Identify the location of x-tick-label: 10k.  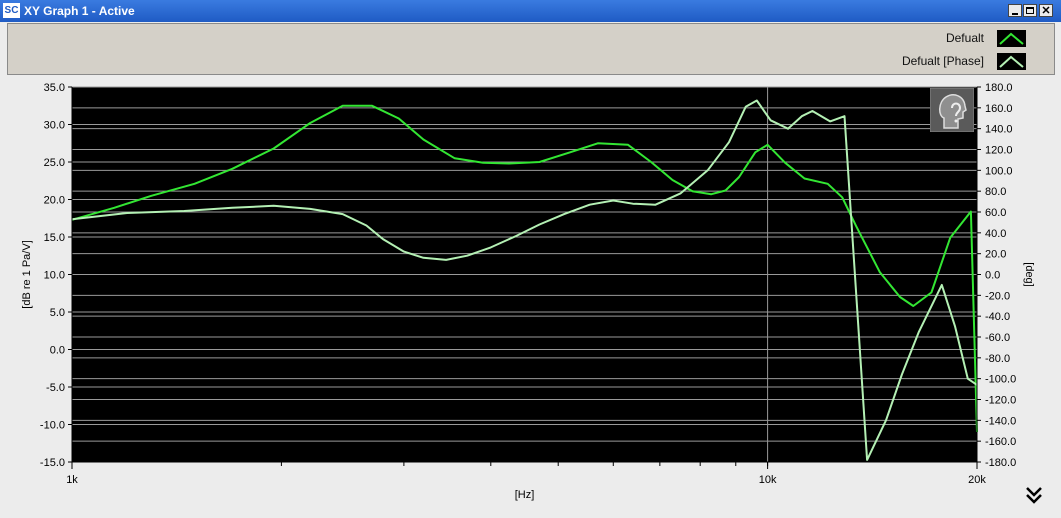
(768, 480).